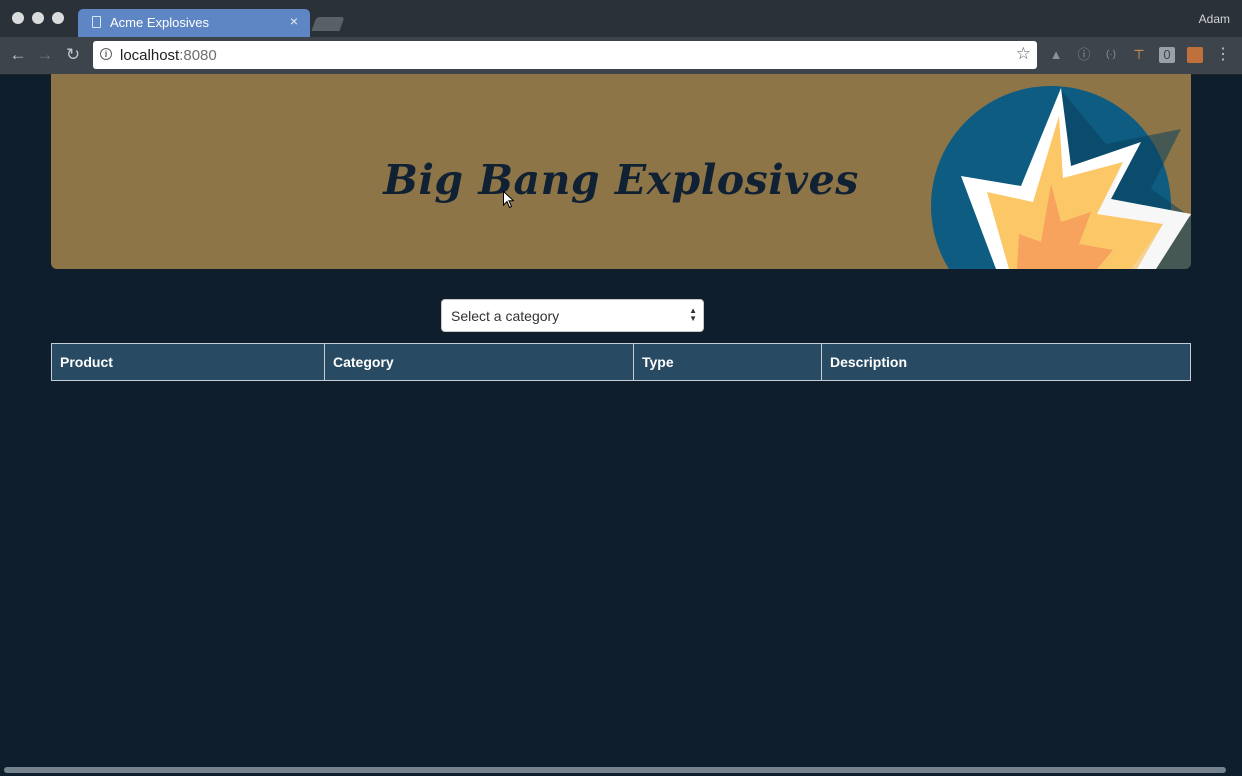 The image size is (1242, 776). I want to click on browser-titlebar: Acme Explosives × Adam, so click(621, 18).